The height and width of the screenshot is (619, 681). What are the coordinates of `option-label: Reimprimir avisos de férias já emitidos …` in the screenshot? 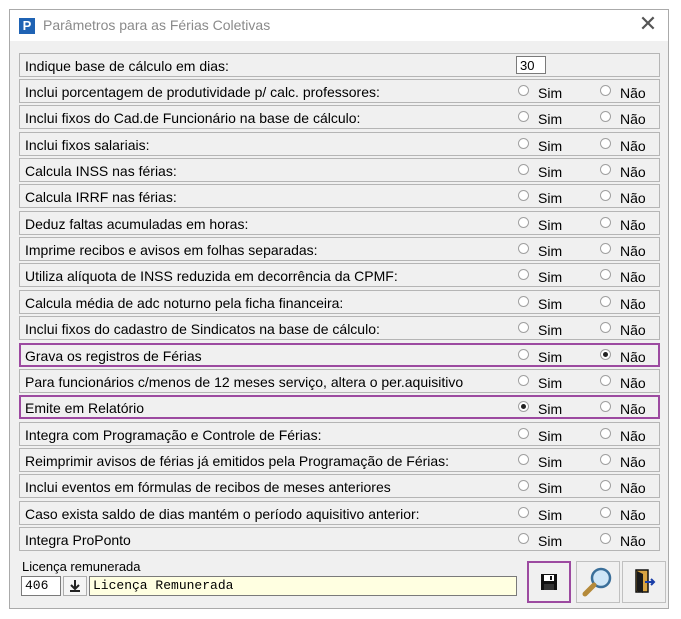 It's located at (237, 461).